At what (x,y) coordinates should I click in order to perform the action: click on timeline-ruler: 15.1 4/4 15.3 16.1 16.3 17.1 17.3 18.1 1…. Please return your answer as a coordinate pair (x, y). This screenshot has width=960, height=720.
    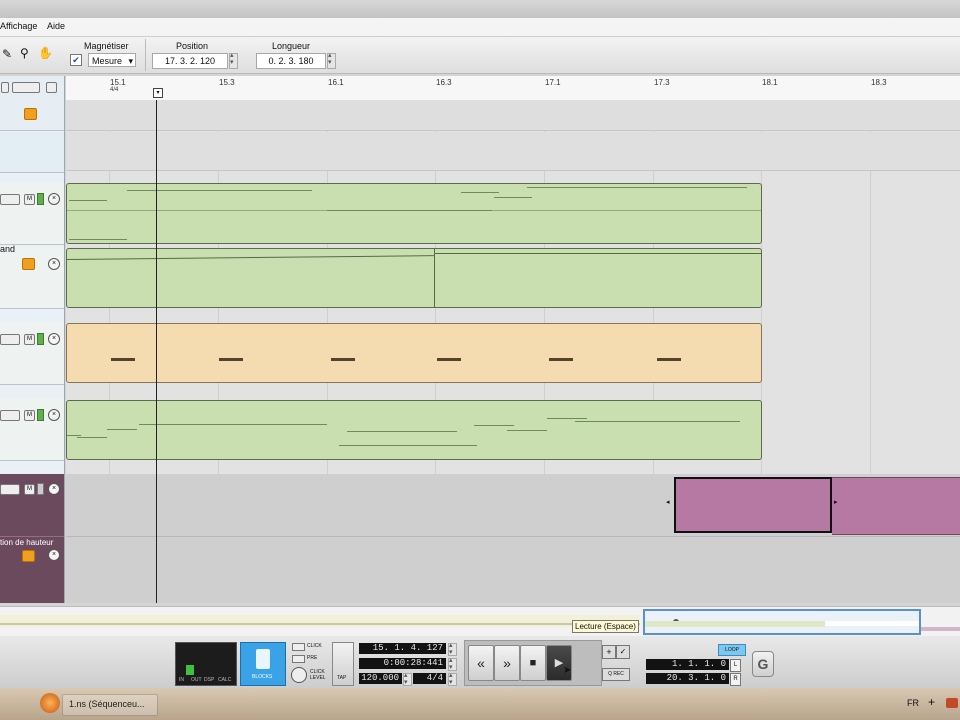
    Looking at the image, I should click on (513, 88).